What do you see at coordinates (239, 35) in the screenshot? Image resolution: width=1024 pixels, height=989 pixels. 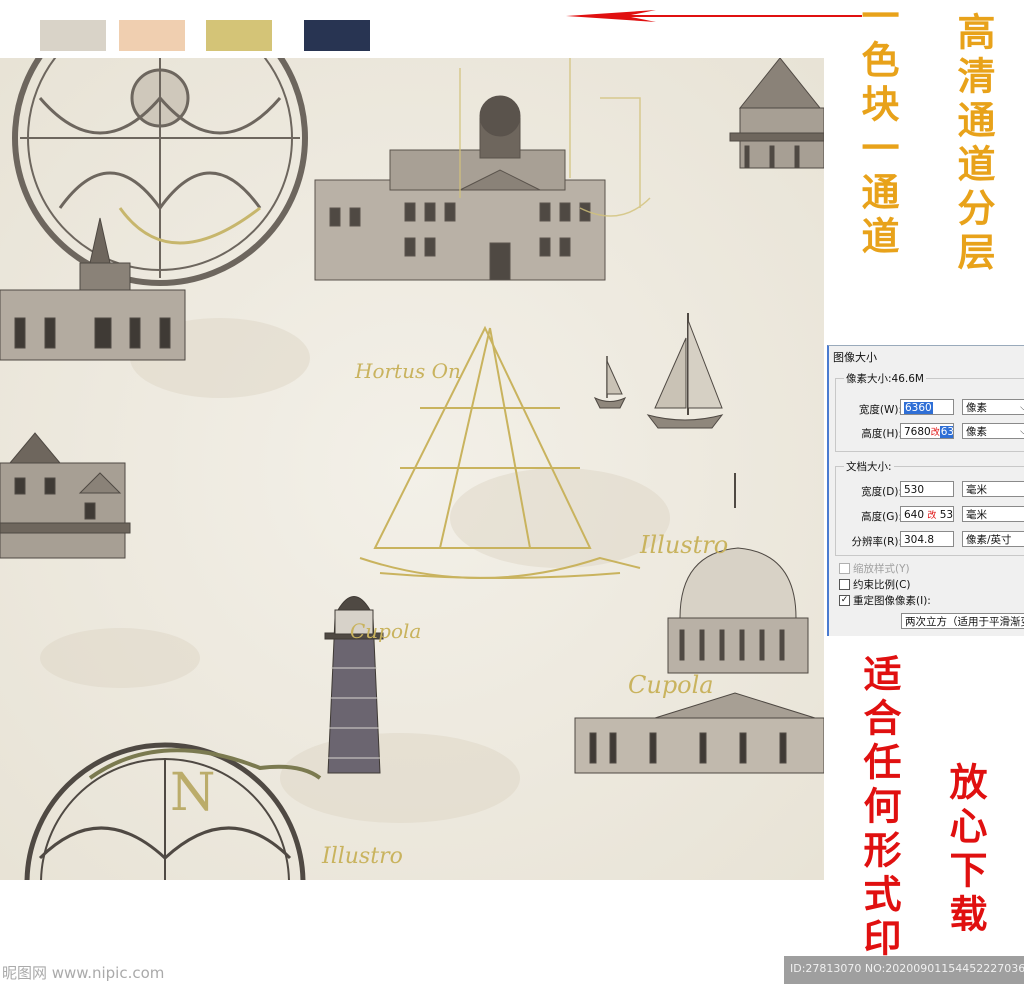 I see `swatch-mustard` at bounding box center [239, 35].